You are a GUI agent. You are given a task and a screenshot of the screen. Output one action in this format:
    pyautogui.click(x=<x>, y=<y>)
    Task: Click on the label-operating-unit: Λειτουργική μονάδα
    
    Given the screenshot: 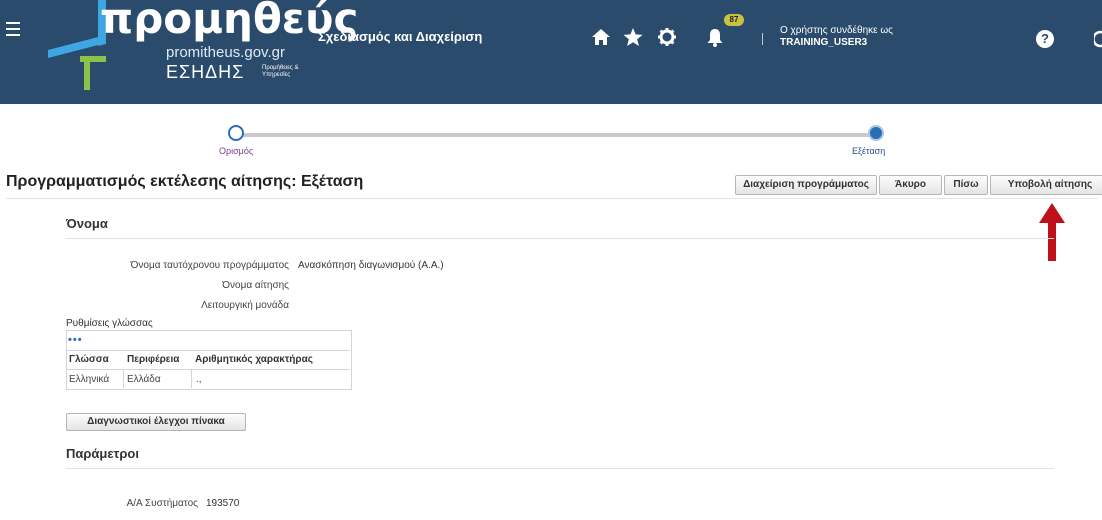 What is the action you would take?
    pyautogui.click(x=245, y=305)
    